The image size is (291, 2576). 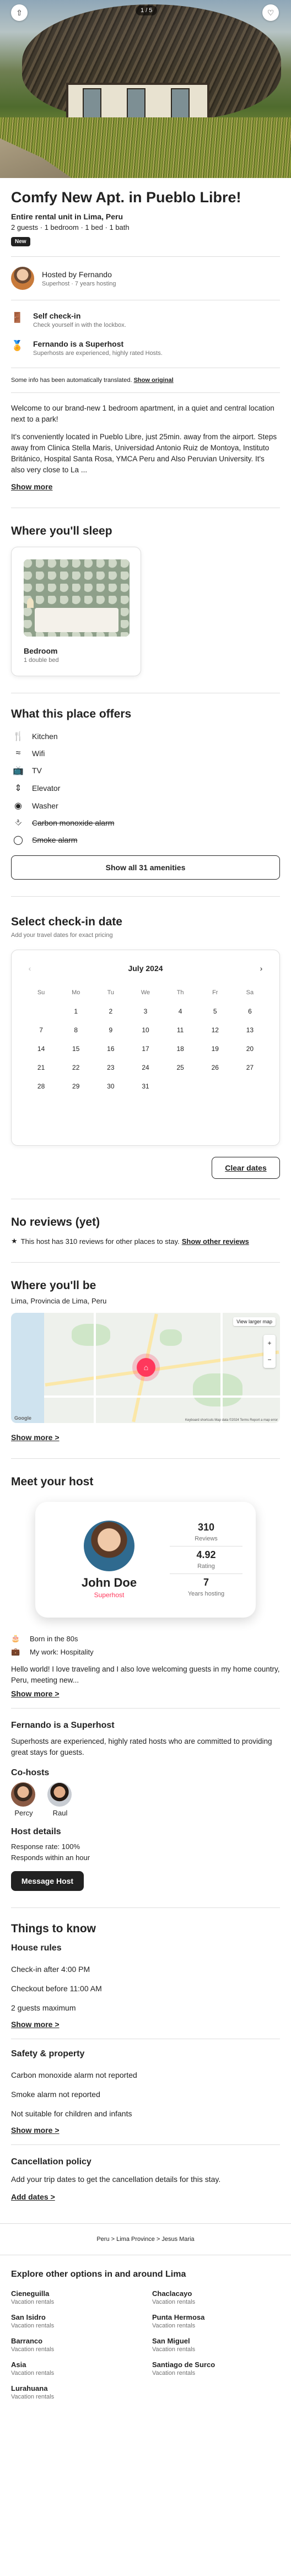 I want to click on calendar-day: 22, so click(x=75, y=1067).